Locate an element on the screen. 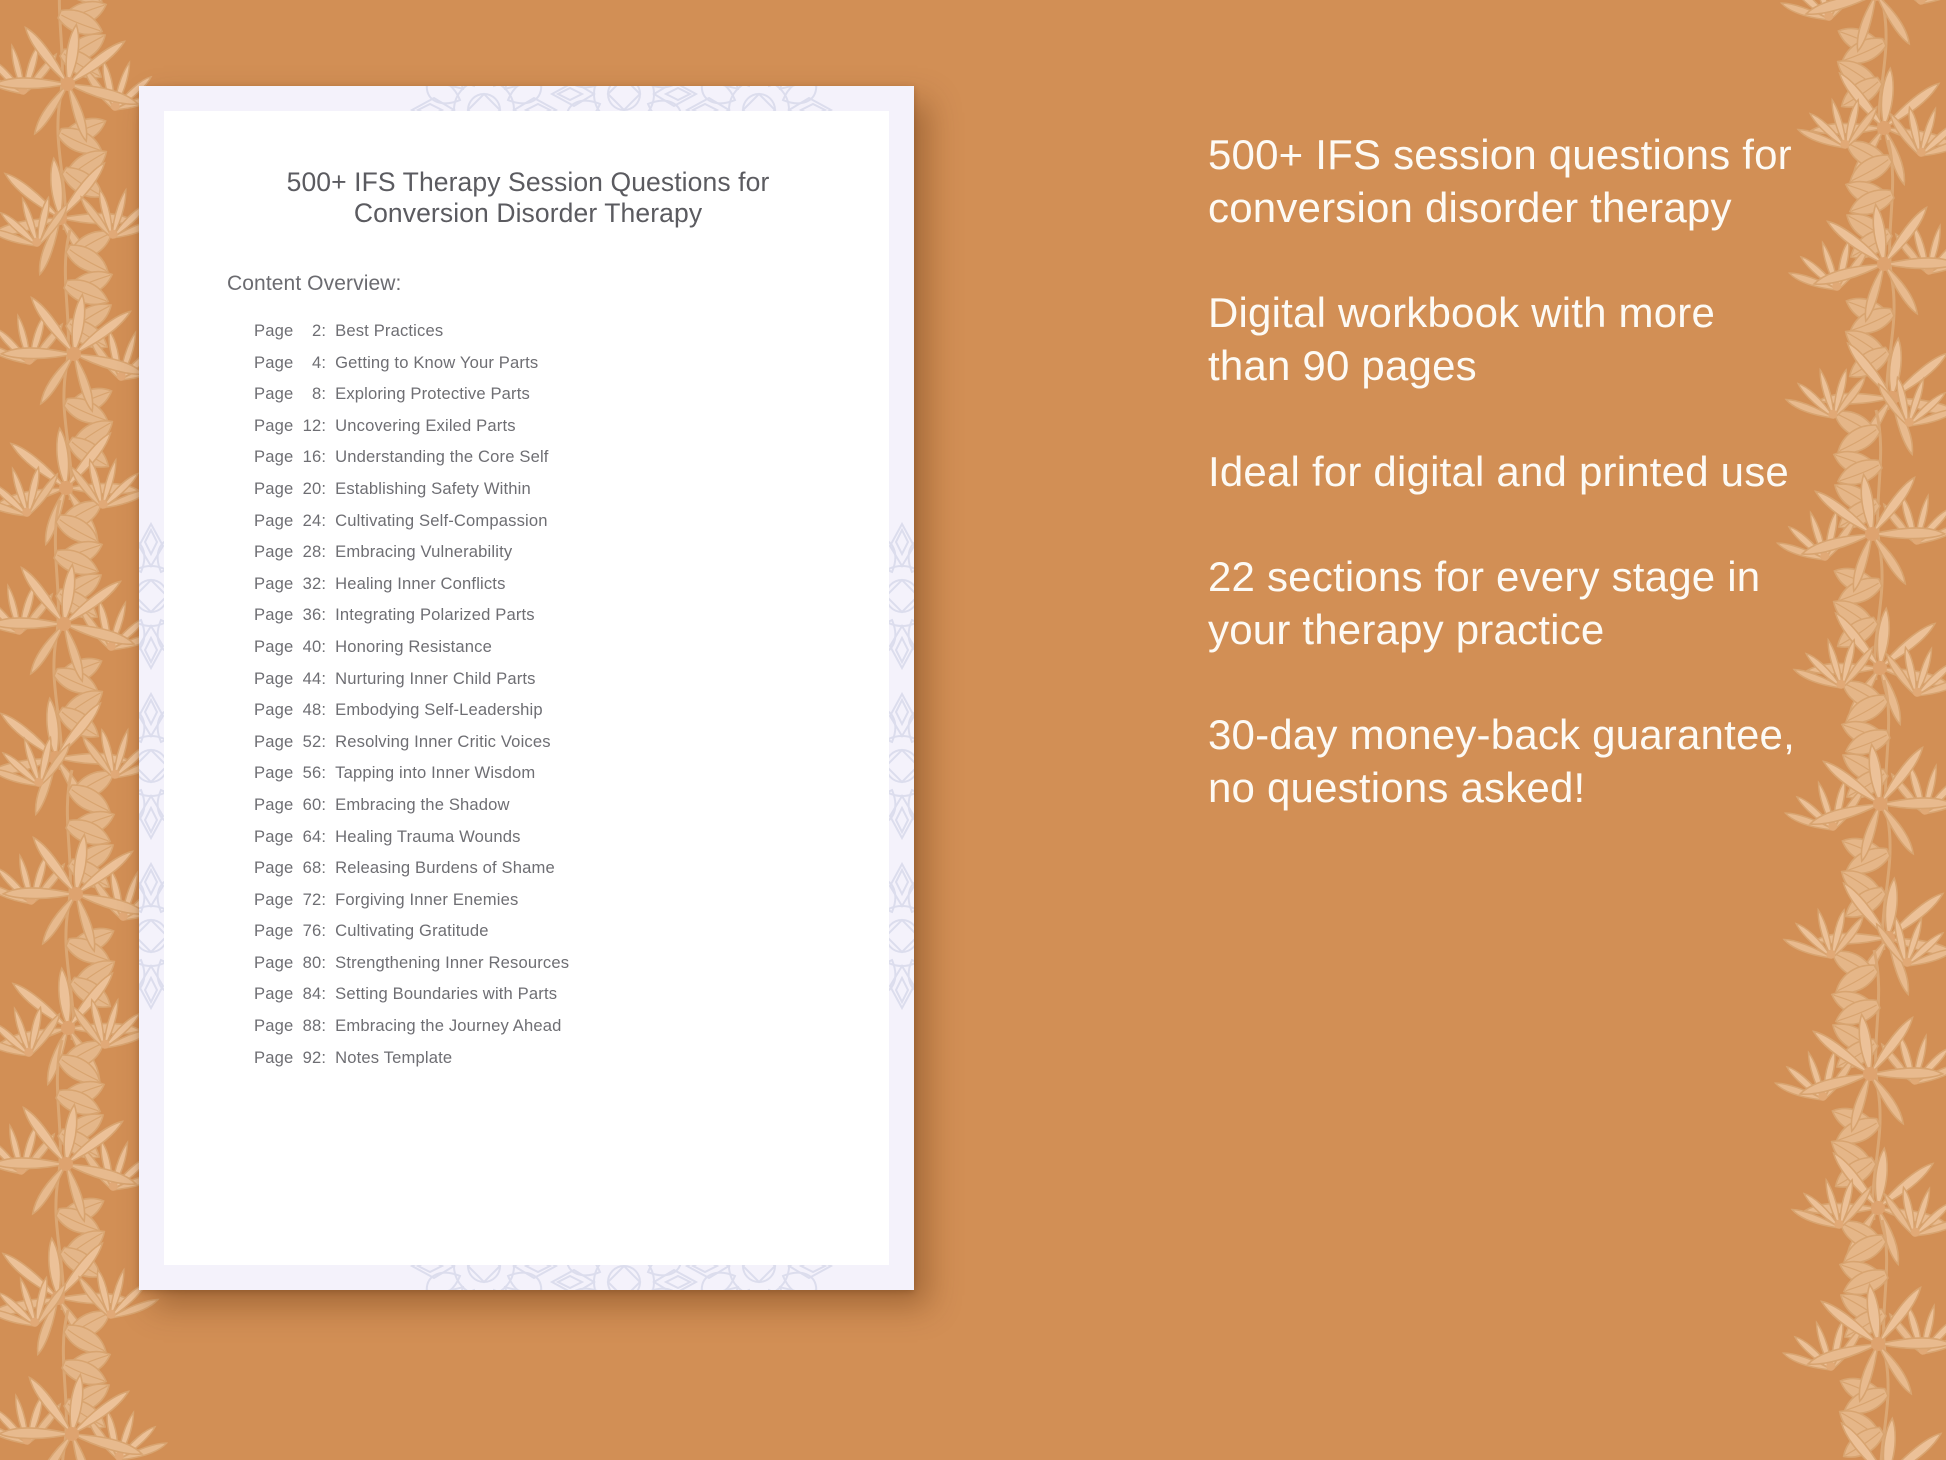  toc-page-number: 24 is located at coordinates (312, 520).